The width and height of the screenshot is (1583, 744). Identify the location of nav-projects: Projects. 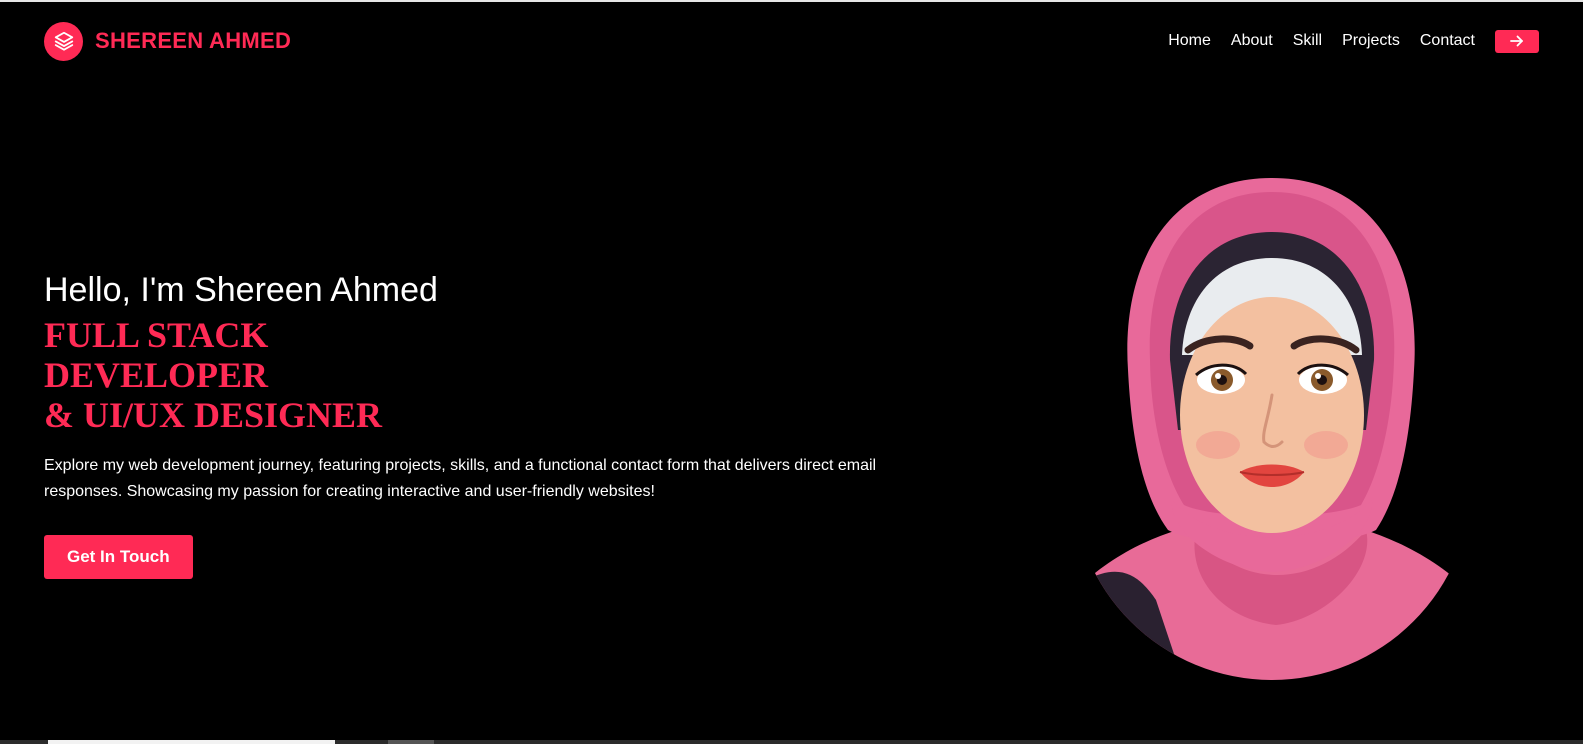
(1371, 41).